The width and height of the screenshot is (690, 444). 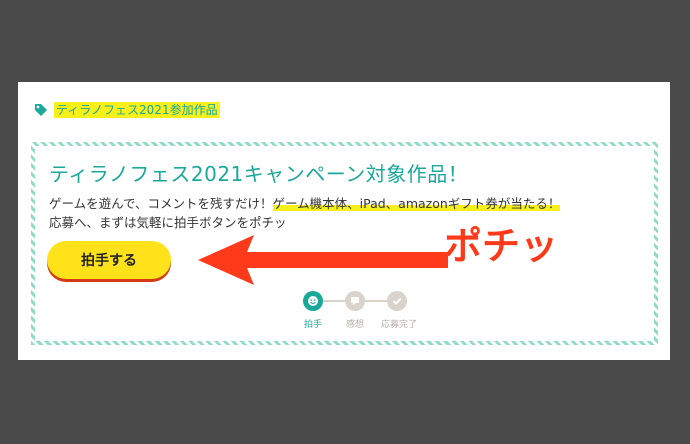 I want to click on desc-line1-highlight: ゲーム機本体、iPad、amazonギフト券が当たる！, so click(x=416, y=203).